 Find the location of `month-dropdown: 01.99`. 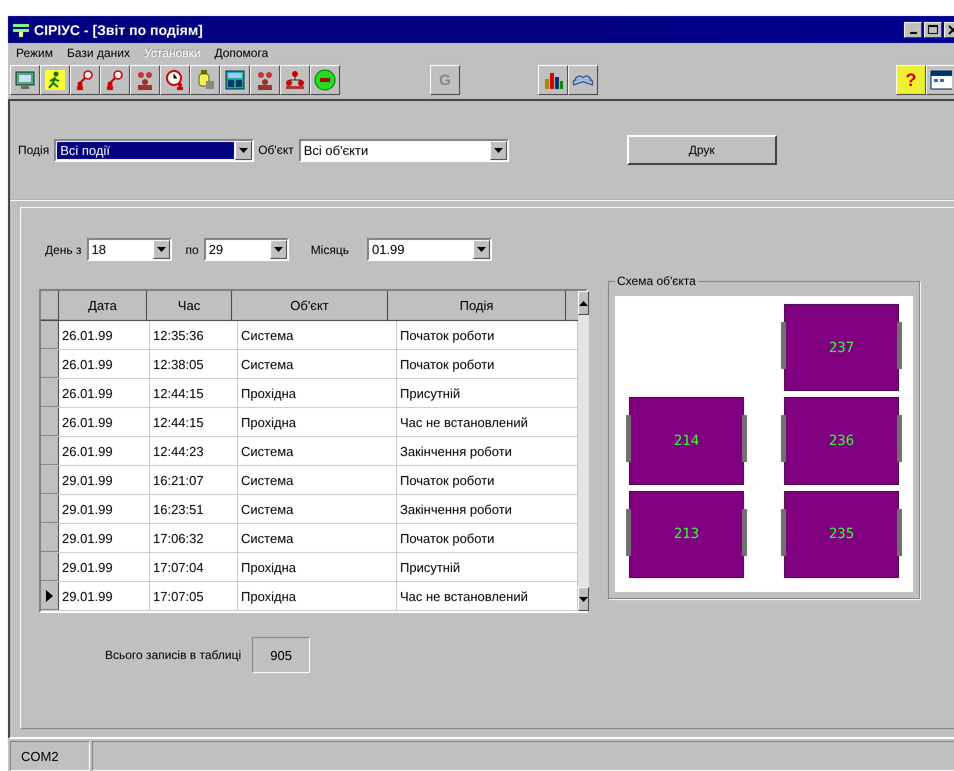

month-dropdown: 01.99 is located at coordinates (429, 249).